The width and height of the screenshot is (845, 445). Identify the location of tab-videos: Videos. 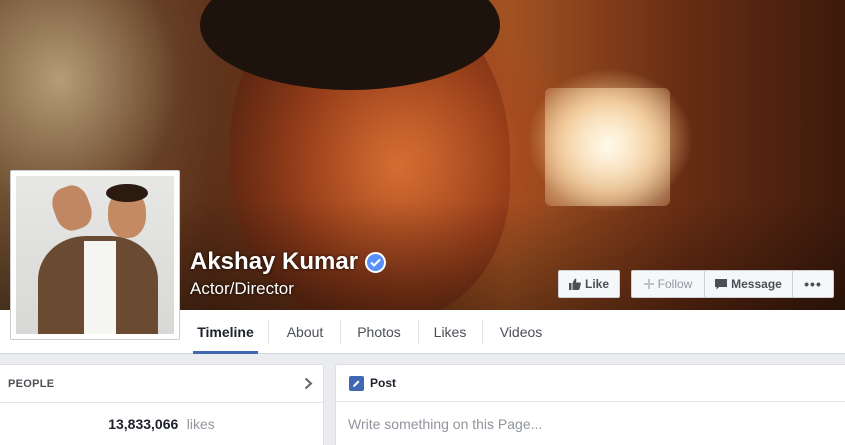
(521, 332).